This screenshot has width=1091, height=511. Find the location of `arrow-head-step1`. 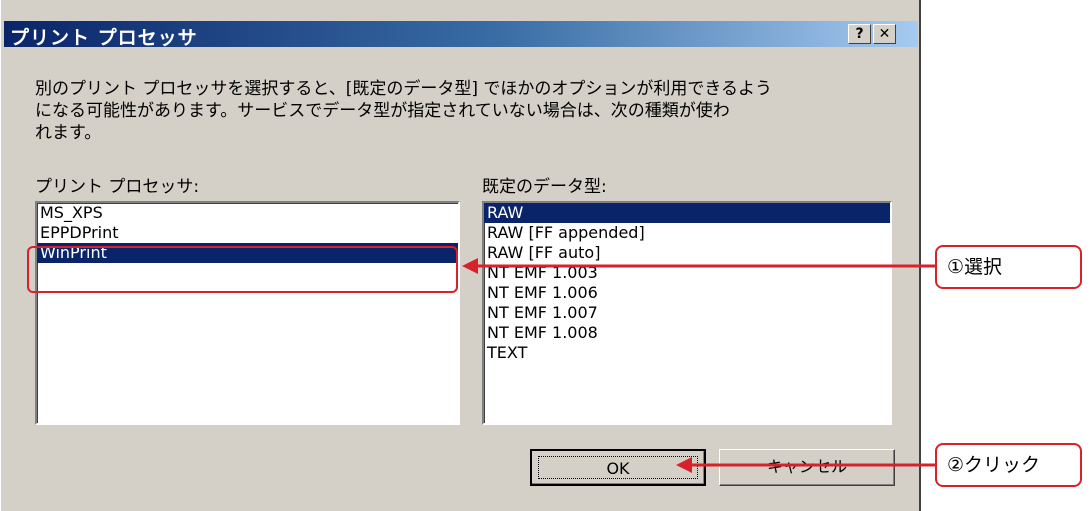

arrow-head-step1 is located at coordinates (470, 266).